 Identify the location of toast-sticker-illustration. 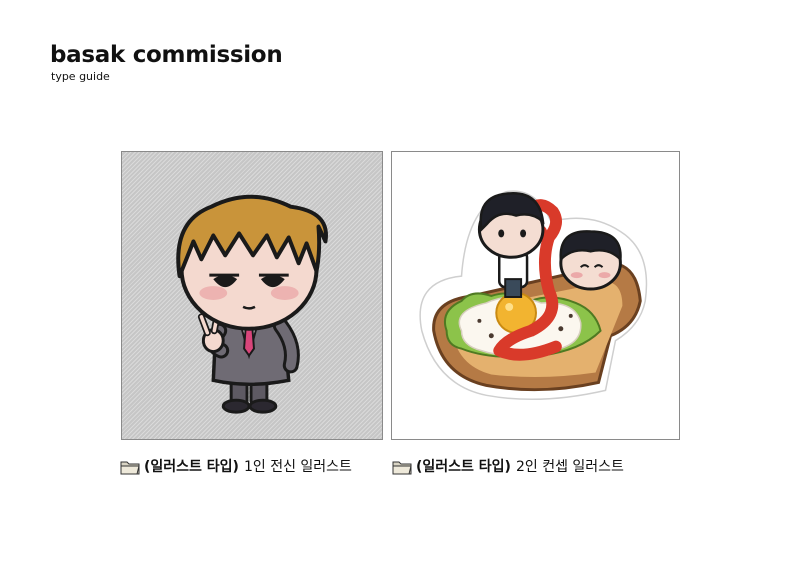
(533, 295).